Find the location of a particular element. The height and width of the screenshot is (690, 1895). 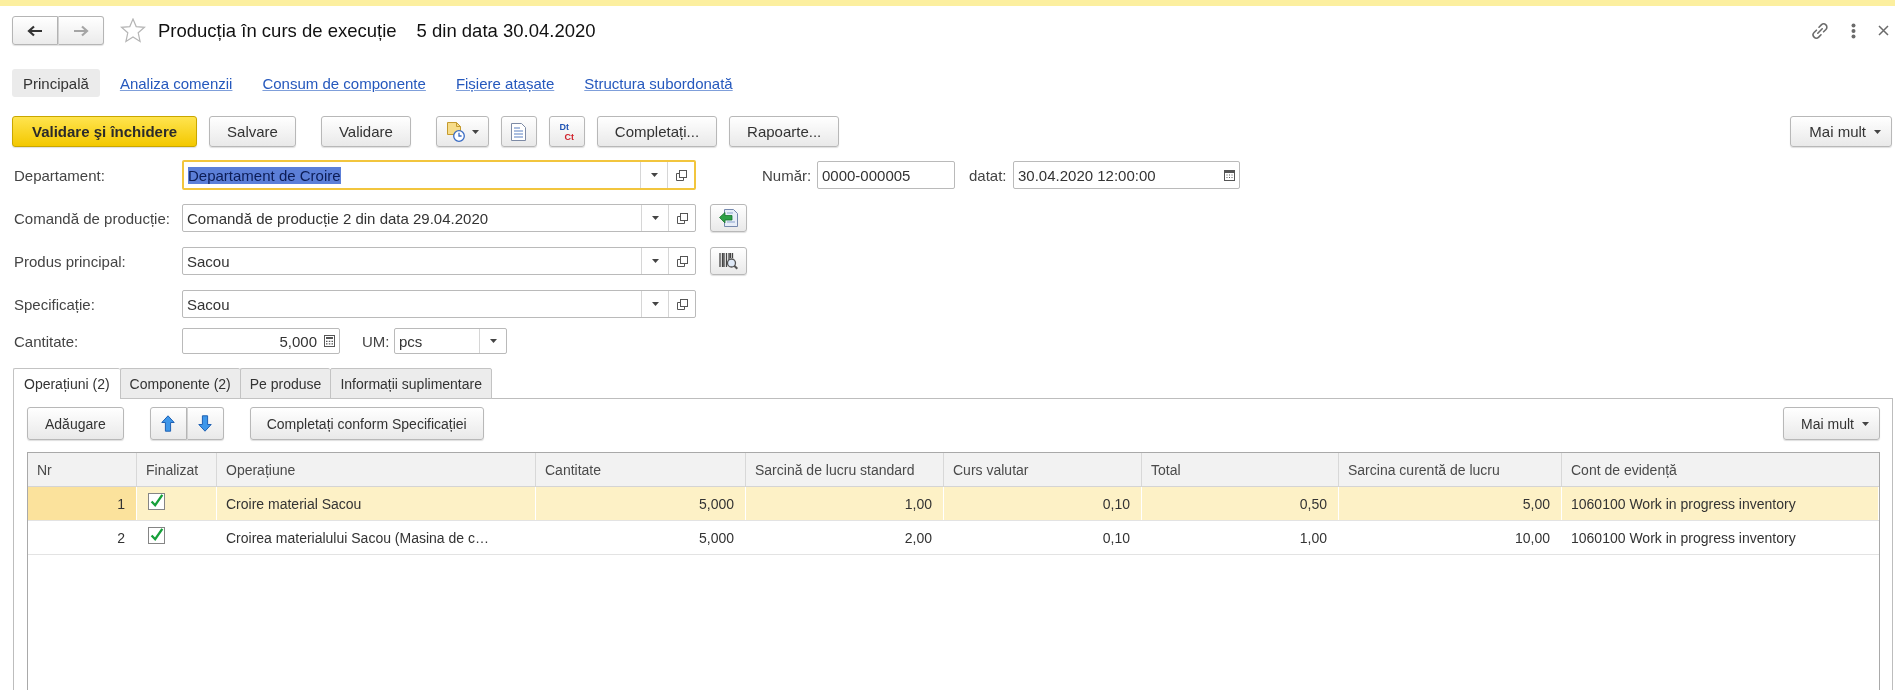

section-tab: Principală is located at coordinates (56, 83).